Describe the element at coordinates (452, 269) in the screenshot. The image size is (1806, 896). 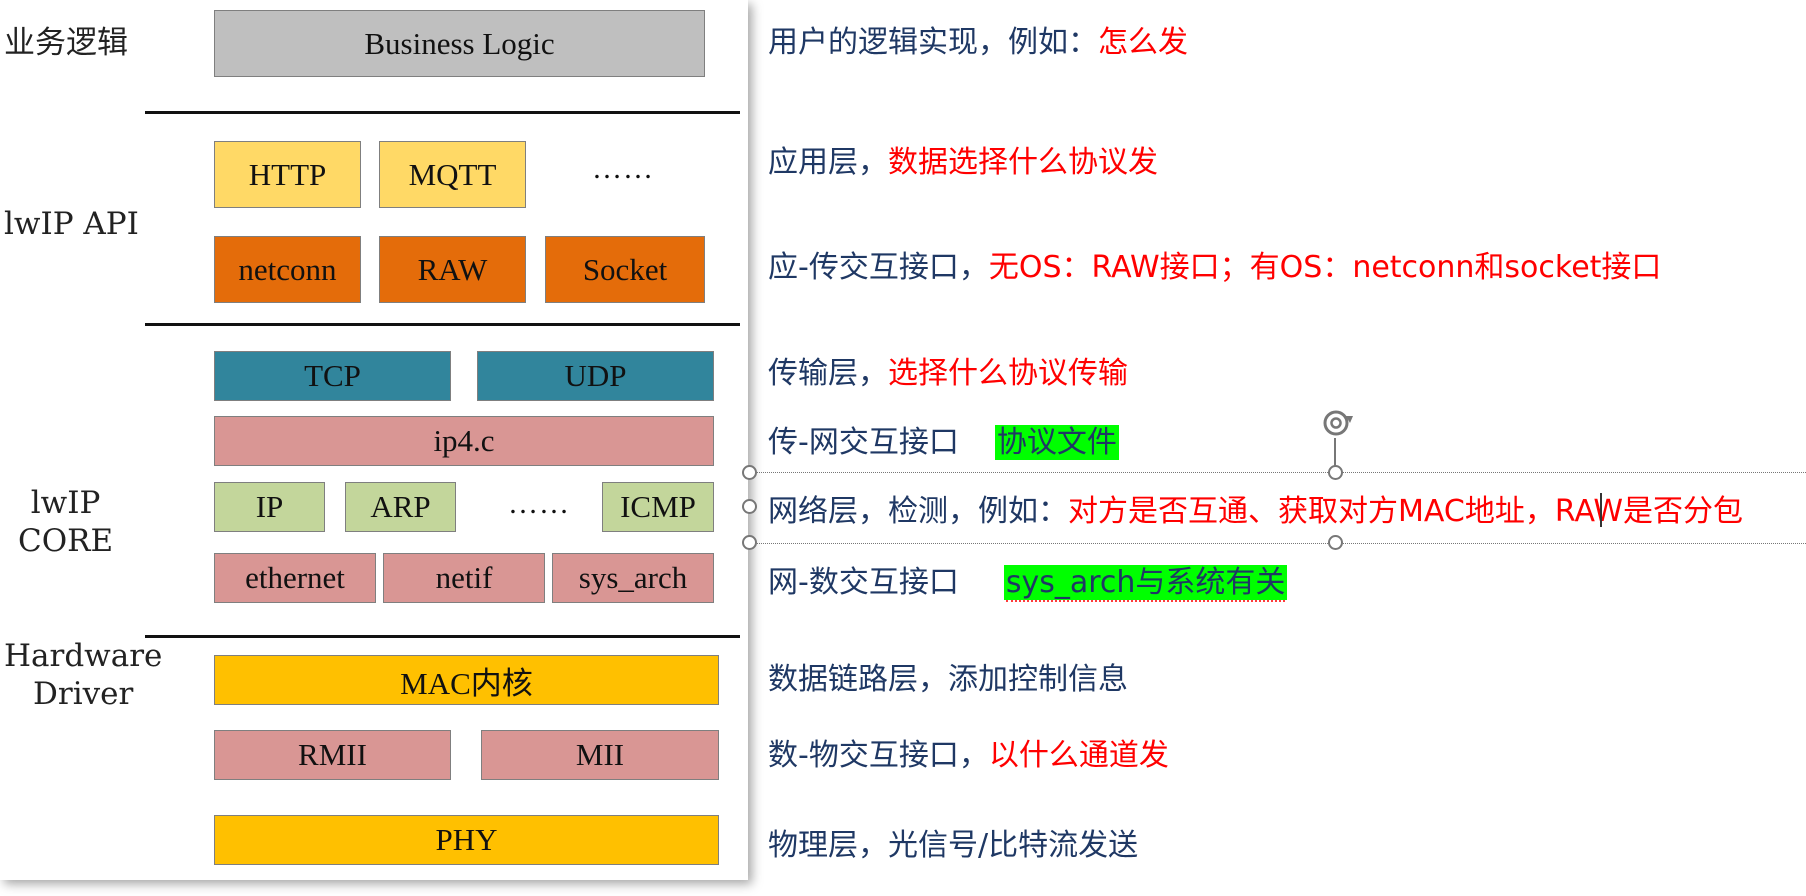
I see `block-raw: RAW` at that location.